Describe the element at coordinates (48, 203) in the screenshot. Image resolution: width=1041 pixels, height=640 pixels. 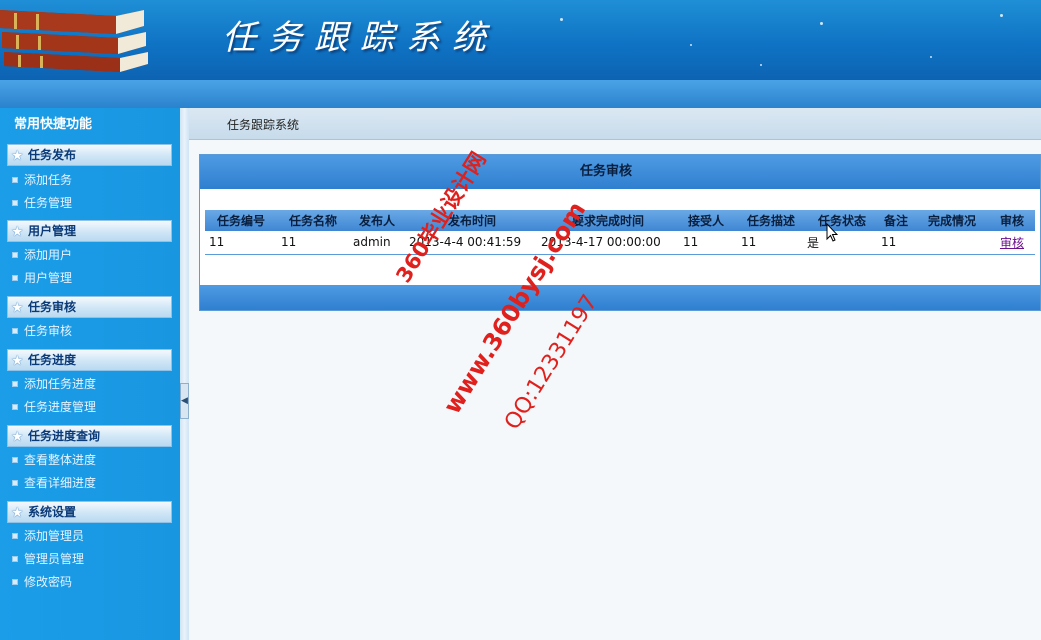
I see `menu-item-label: 任务管理` at that location.